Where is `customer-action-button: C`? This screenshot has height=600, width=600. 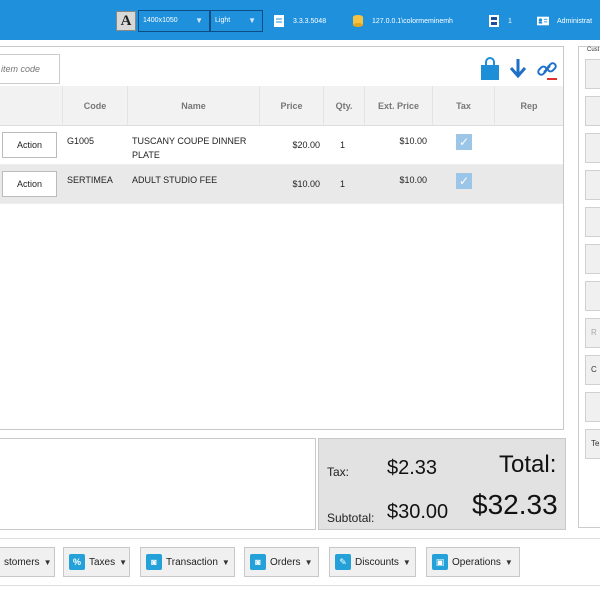 customer-action-button: C is located at coordinates (592, 370).